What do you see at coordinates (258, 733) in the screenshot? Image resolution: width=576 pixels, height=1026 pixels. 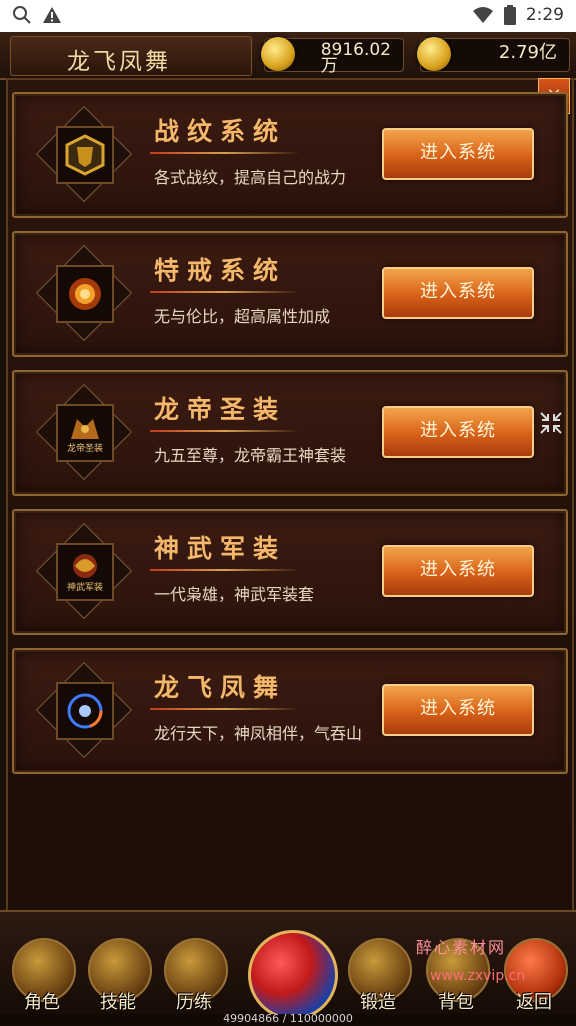 I see `card-description: 龙行天下，神凤相伴，气吞山` at bounding box center [258, 733].